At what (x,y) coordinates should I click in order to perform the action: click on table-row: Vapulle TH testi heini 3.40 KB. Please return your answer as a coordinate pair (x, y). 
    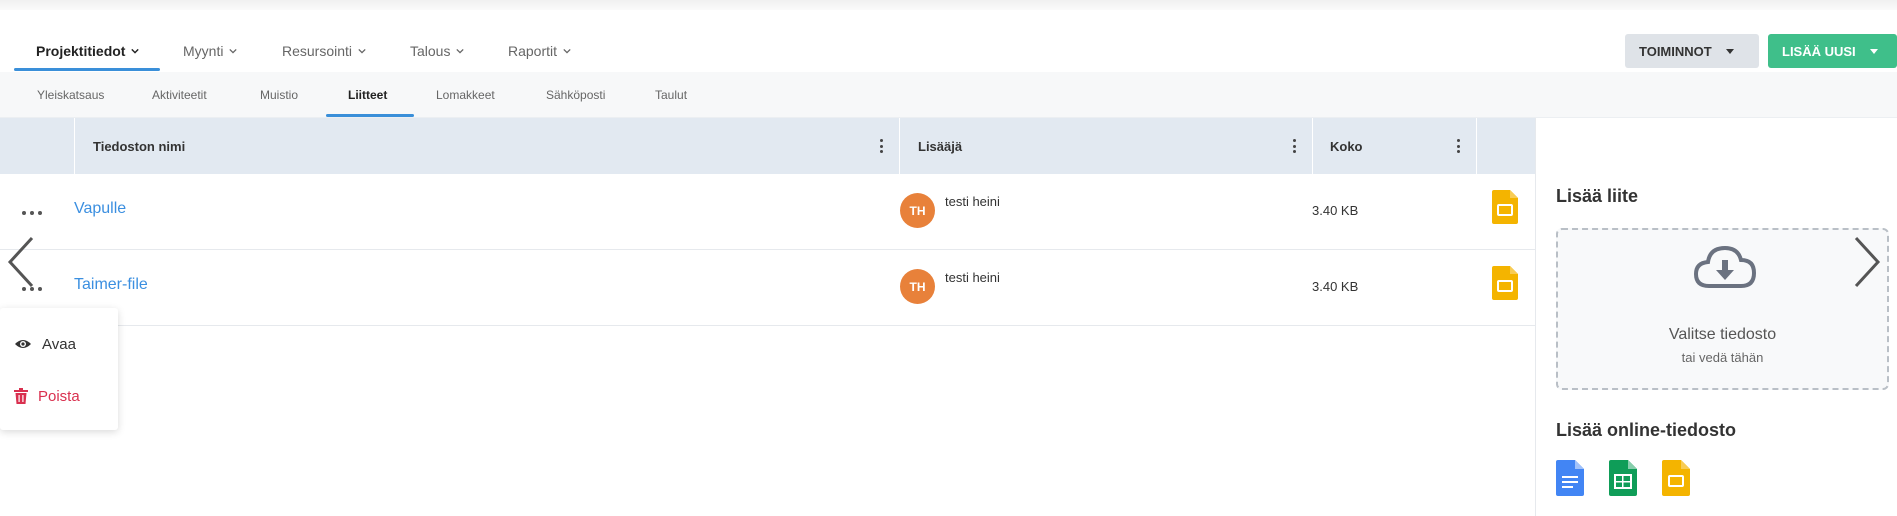
    Looking at the image, I should click on (767, 212).